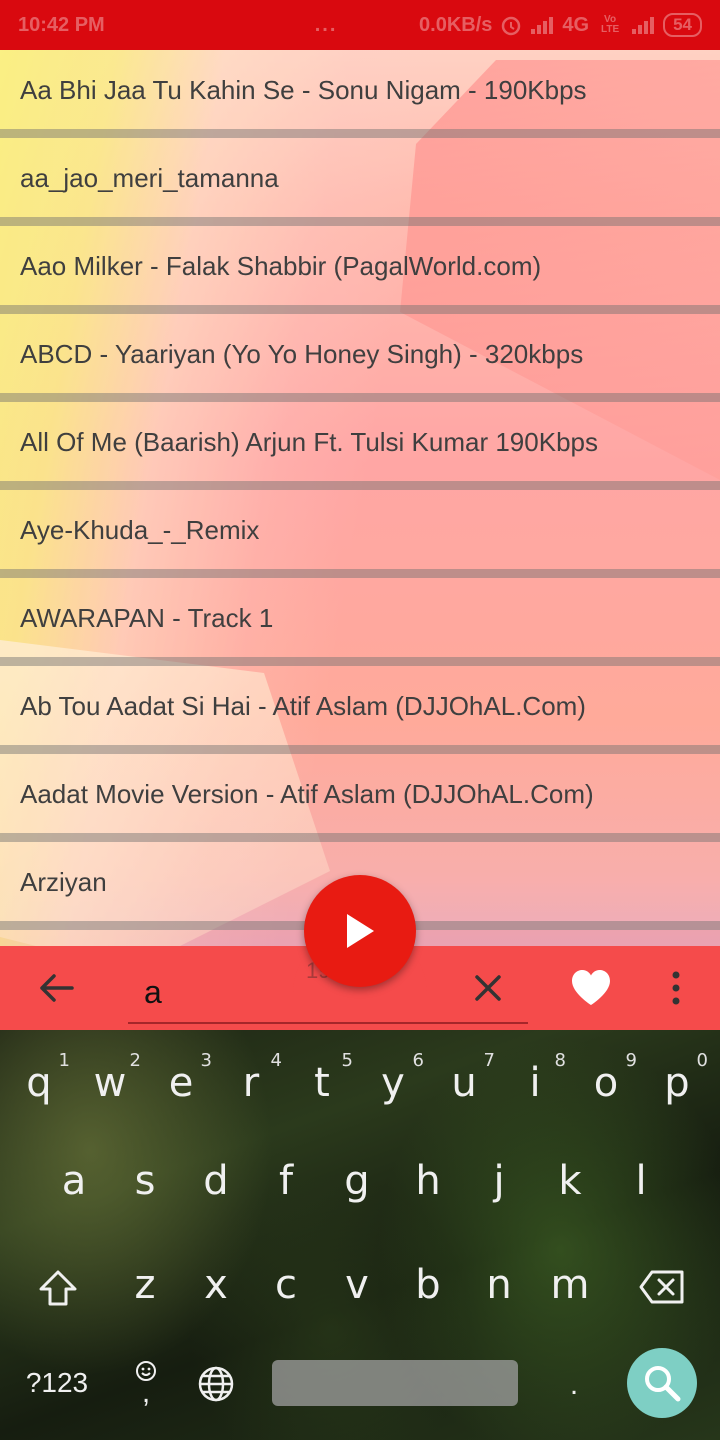 This screenshot has width=720, height=1440. Describe the element at coordinates (140, 529) in the screenshot. I see `song-title: Aye-Khuda_-_Remix` at that location.